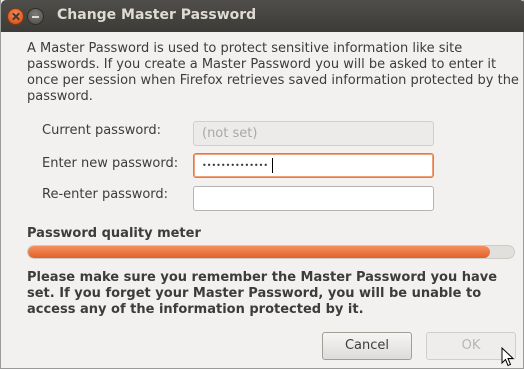  What do you see at coordinates (259, 252) in the screenshot?
I see `quality-meter-fill` at bounding box center [259, 252].